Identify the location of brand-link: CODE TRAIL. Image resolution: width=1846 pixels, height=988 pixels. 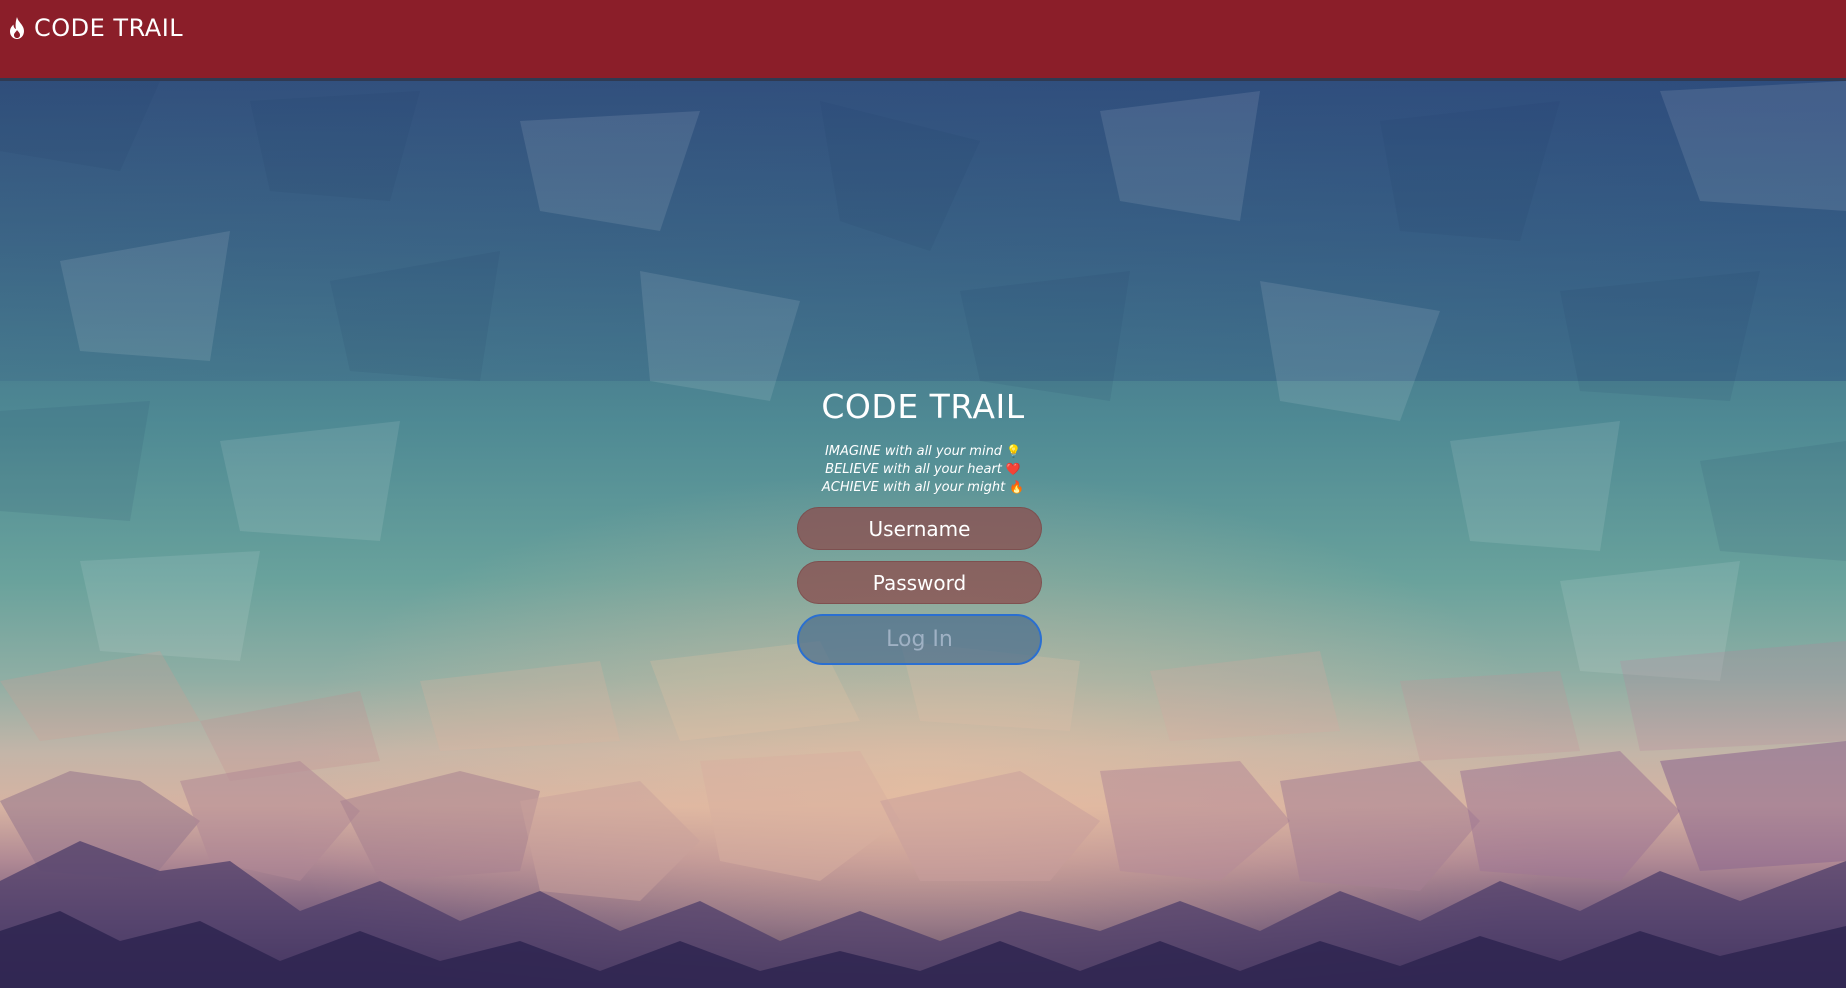
(95, 28).